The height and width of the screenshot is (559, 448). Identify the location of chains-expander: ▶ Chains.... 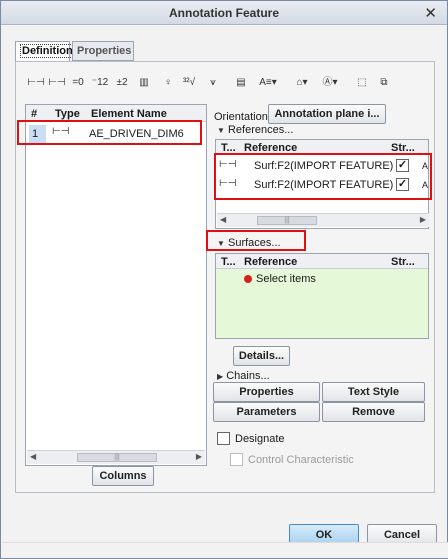
(243, 376).